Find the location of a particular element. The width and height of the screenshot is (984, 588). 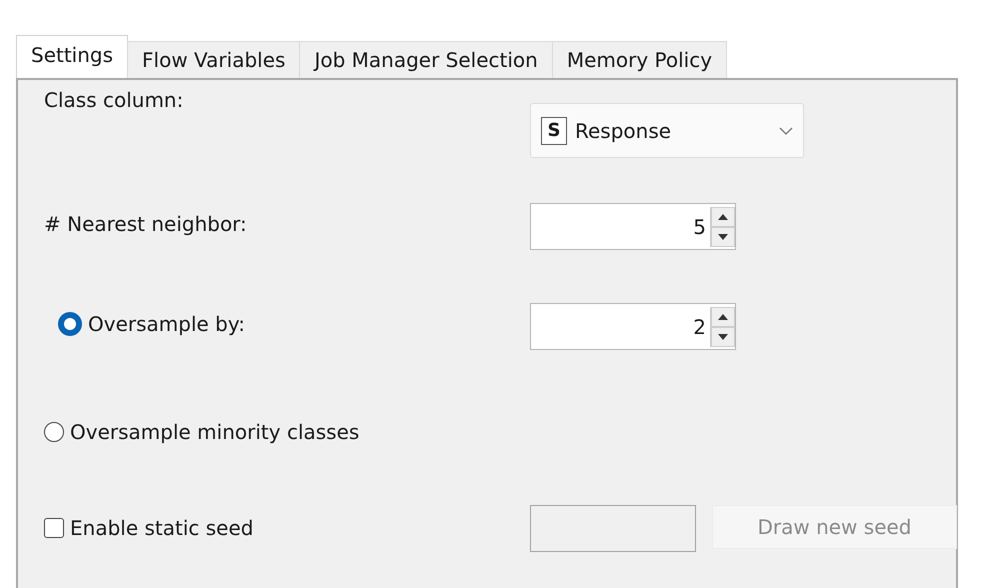

column-dropdown: S Response is located at coordinates (667, 130).